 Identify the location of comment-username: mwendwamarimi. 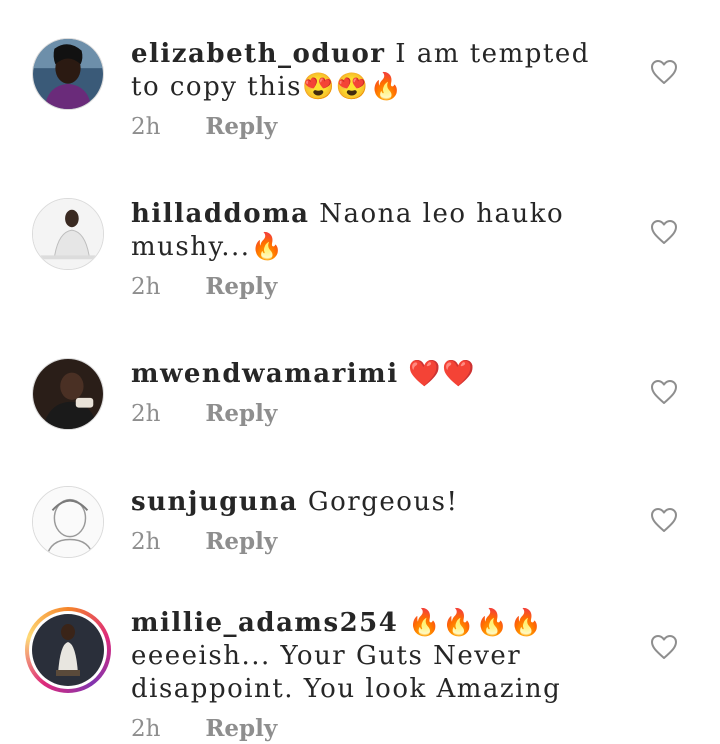
(265, 374).